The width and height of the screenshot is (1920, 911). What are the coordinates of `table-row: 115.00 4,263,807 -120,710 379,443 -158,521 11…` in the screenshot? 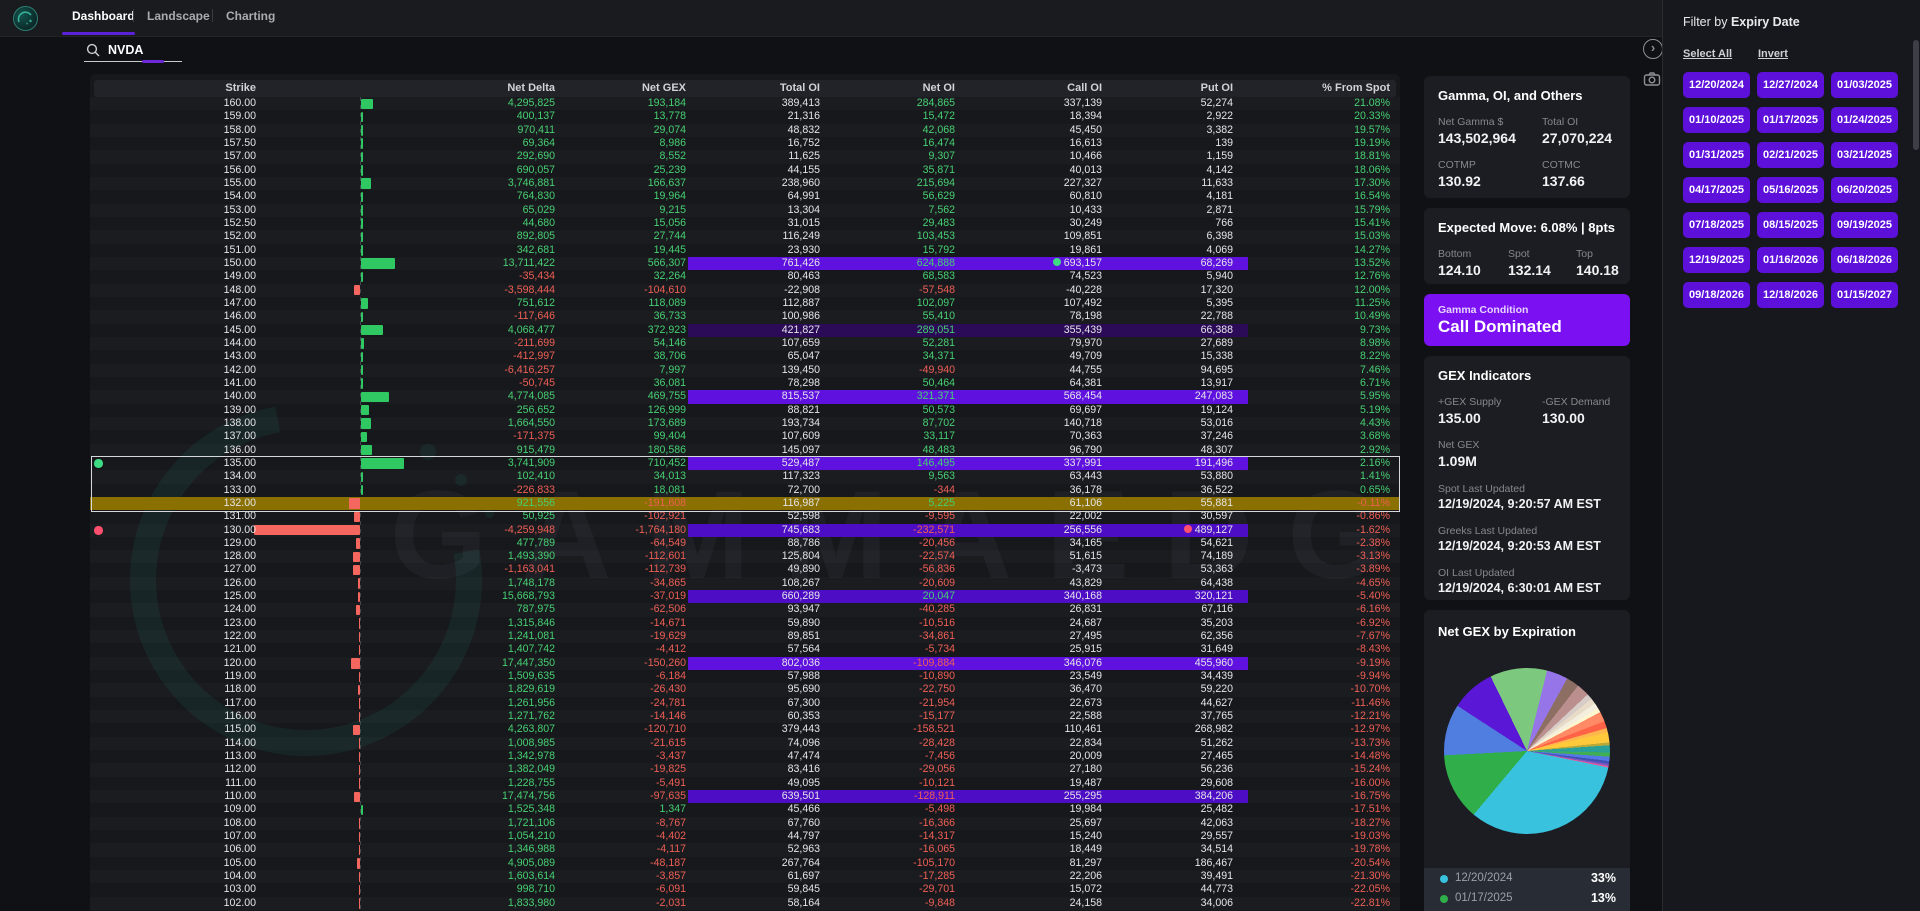 It's located at (745, 729).